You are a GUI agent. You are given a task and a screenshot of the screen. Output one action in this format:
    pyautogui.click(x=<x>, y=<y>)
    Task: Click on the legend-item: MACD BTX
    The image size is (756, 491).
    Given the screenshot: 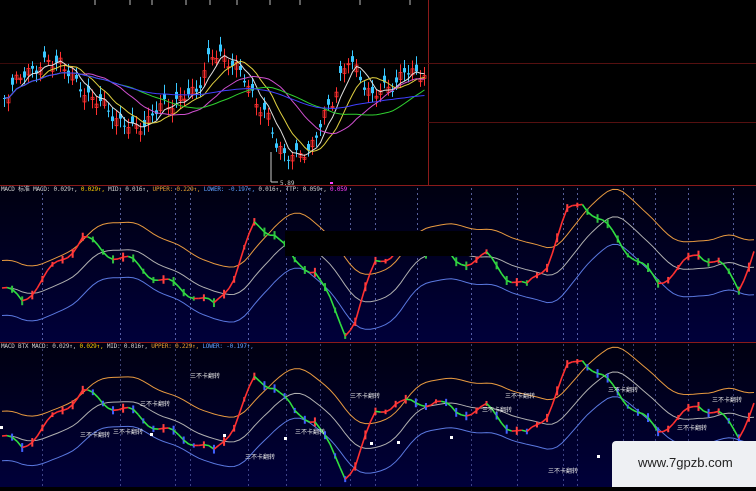 What is the action you would take?
    pyautogui.click(x=16, y=346)
    